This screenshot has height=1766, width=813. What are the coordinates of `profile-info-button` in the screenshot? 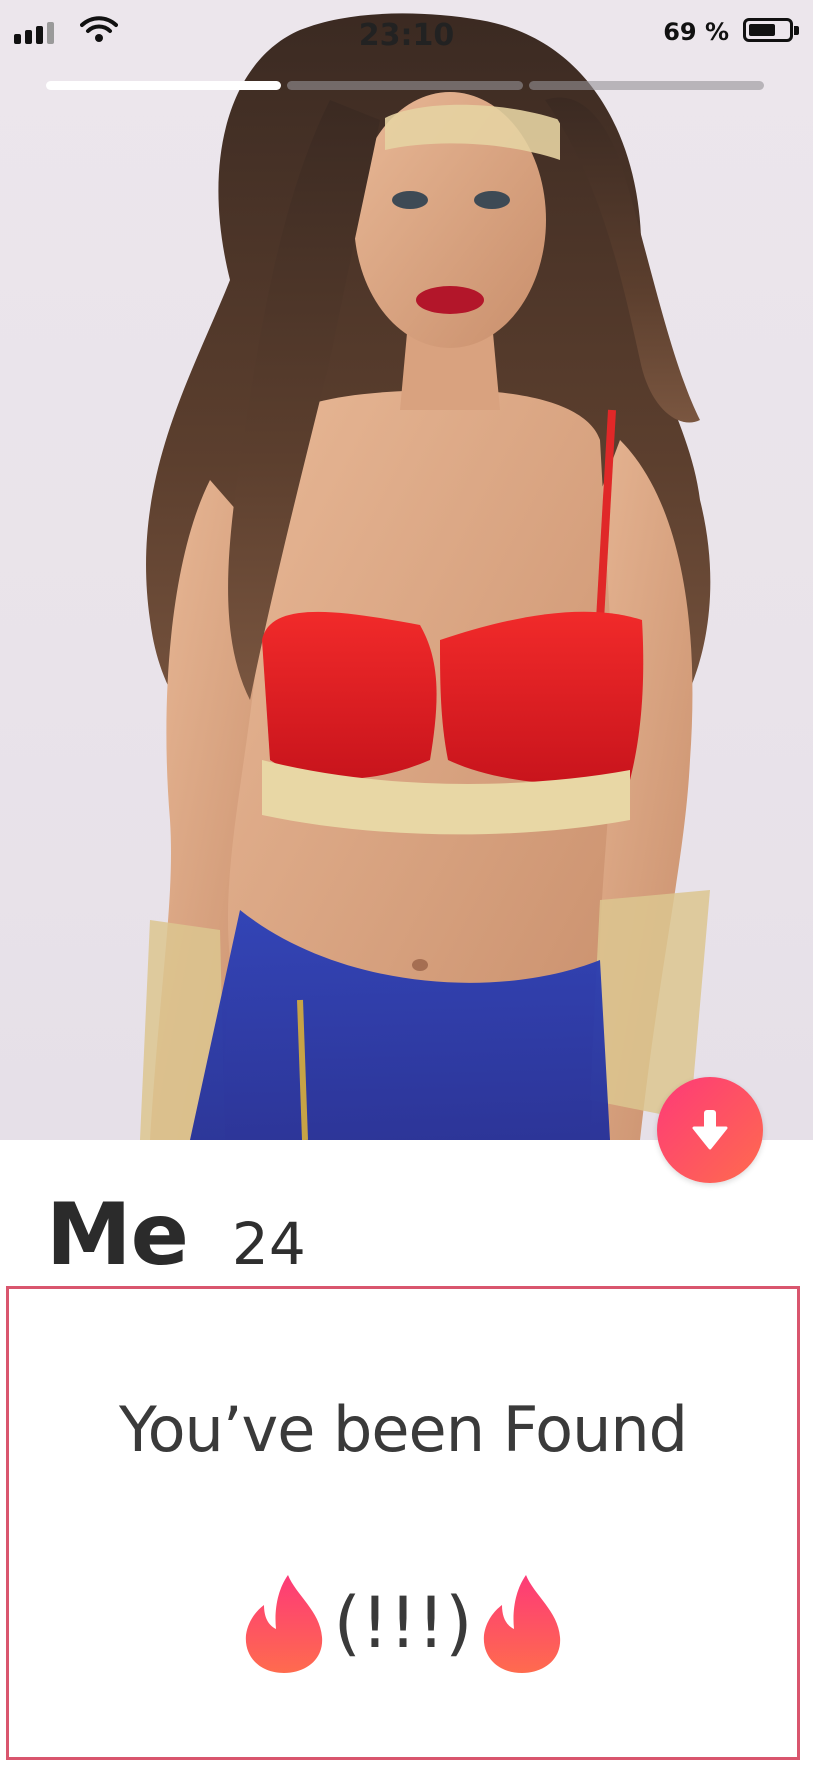 It's located at (710, 1130).